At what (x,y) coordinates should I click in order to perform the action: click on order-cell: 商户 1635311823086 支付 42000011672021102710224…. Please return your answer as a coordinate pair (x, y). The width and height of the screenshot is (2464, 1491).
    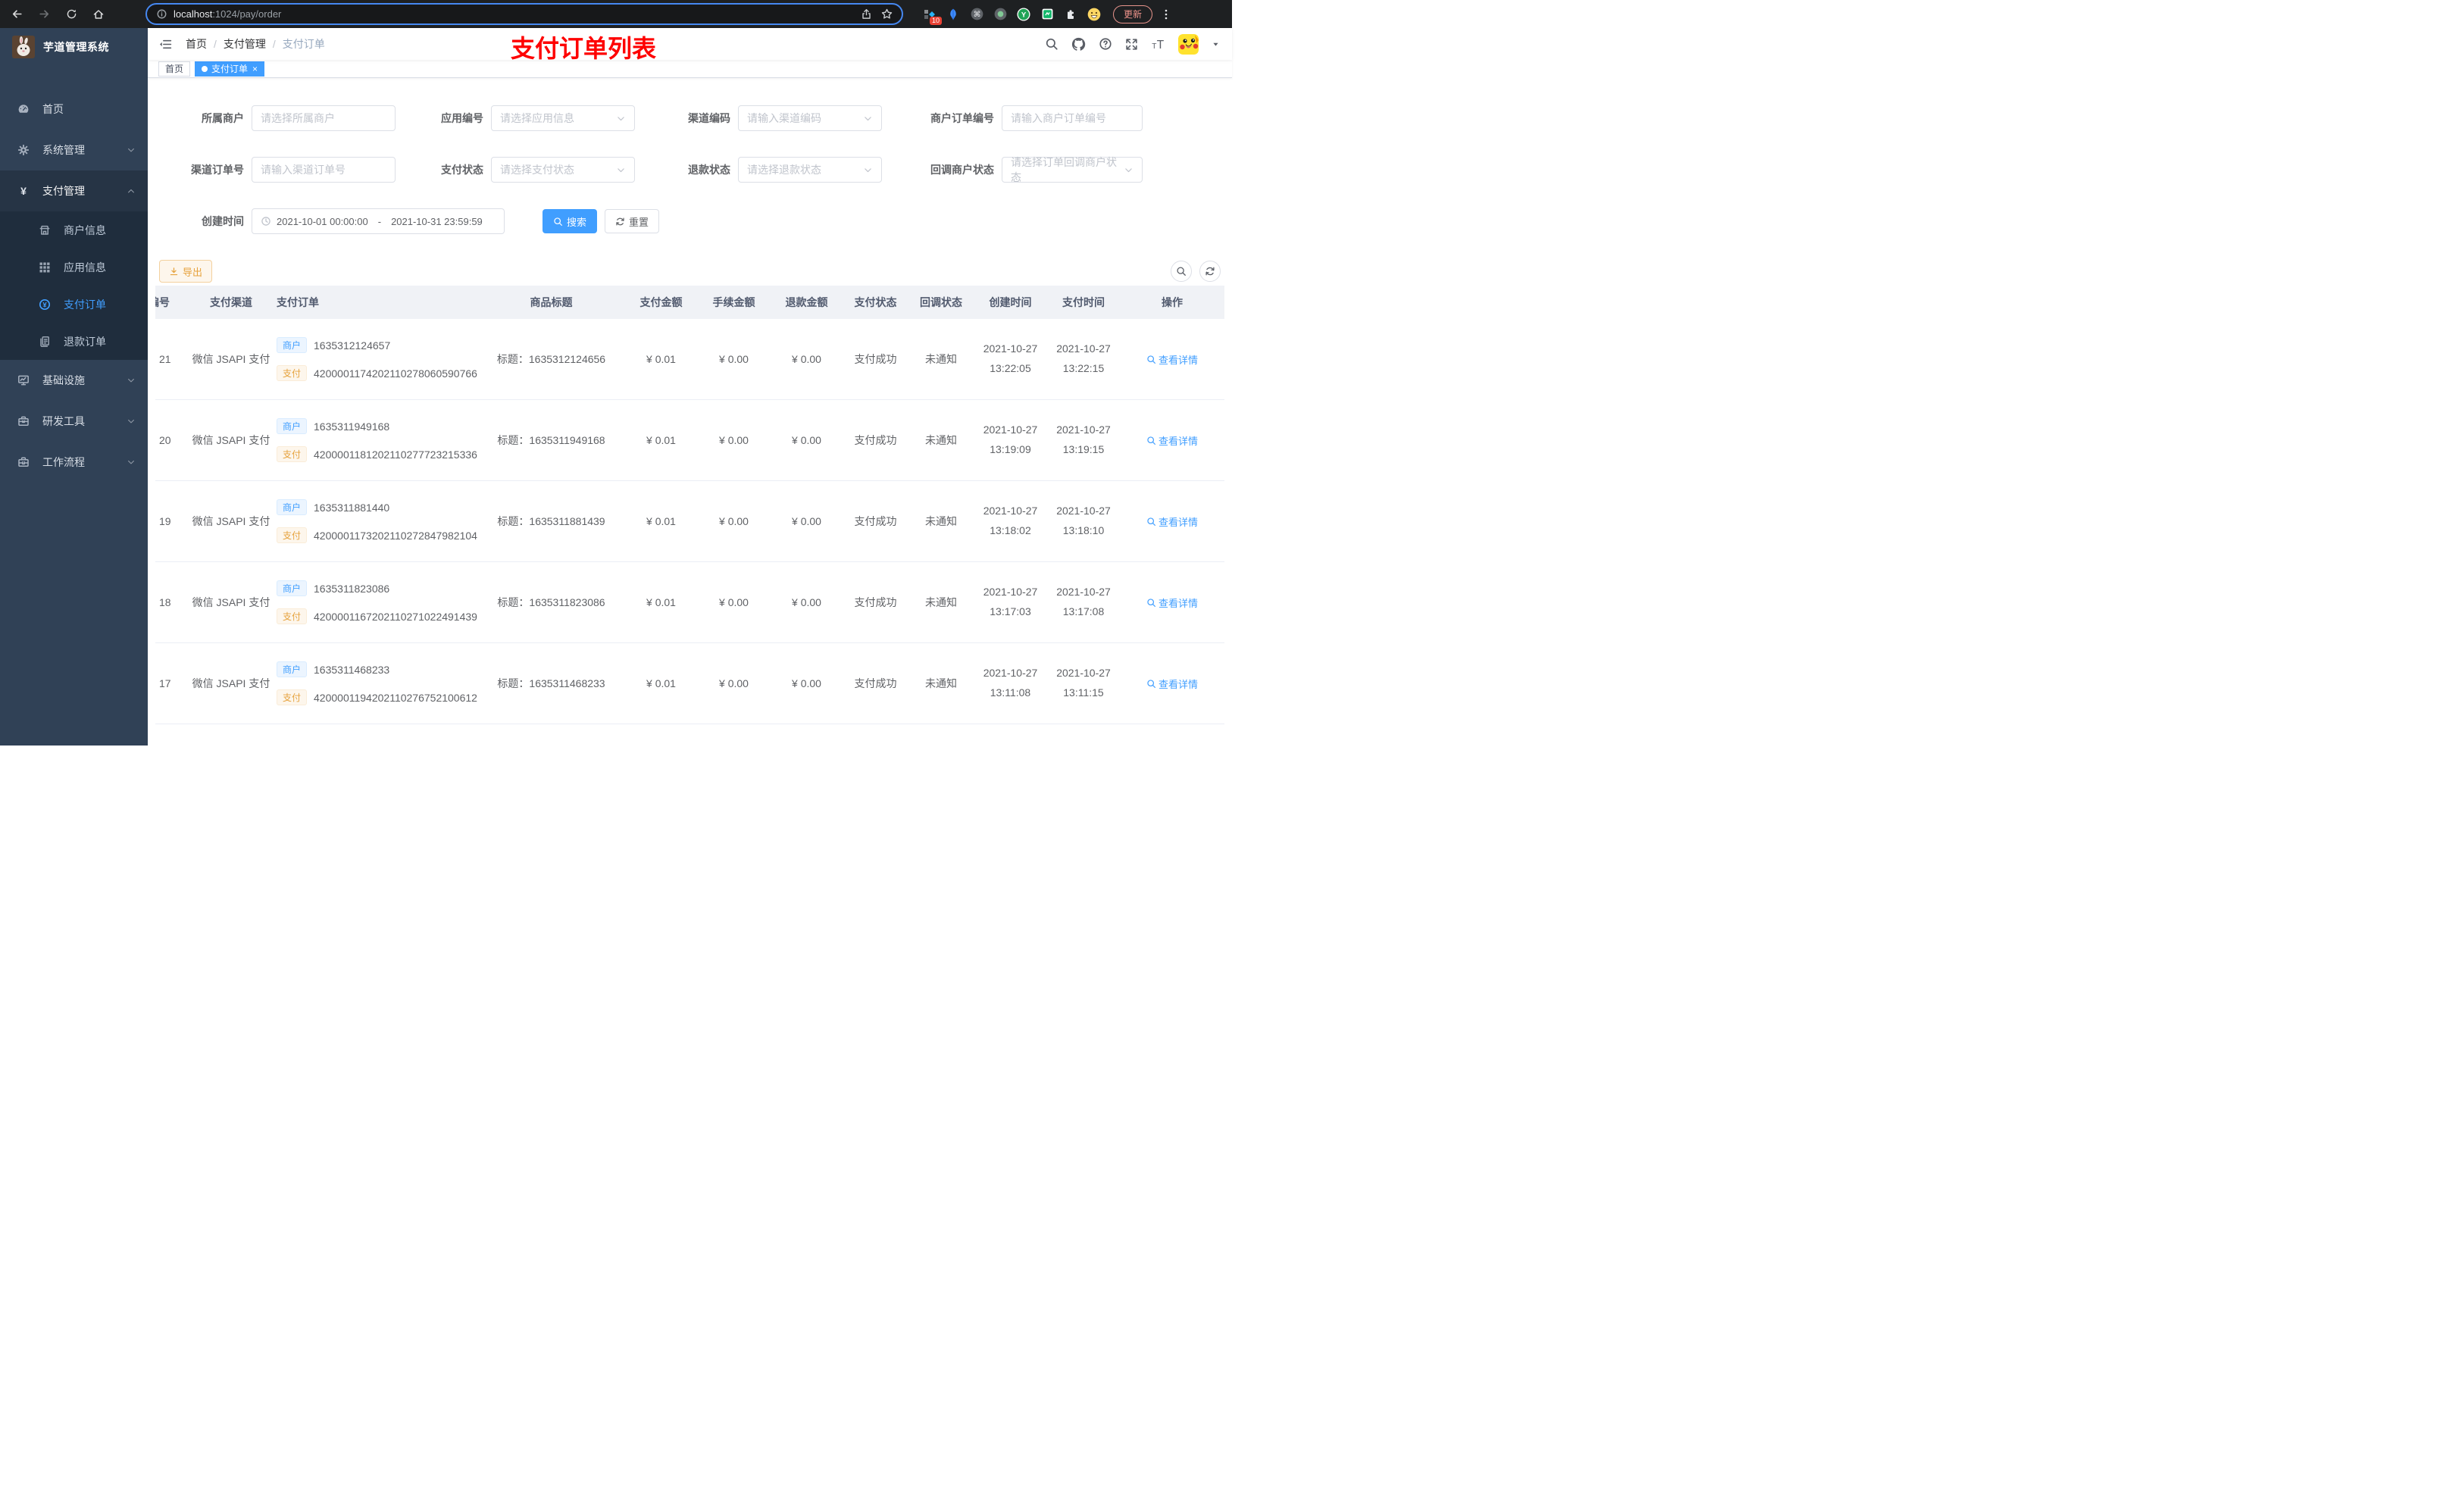
    Looking at the image, I should click on (377, 602).